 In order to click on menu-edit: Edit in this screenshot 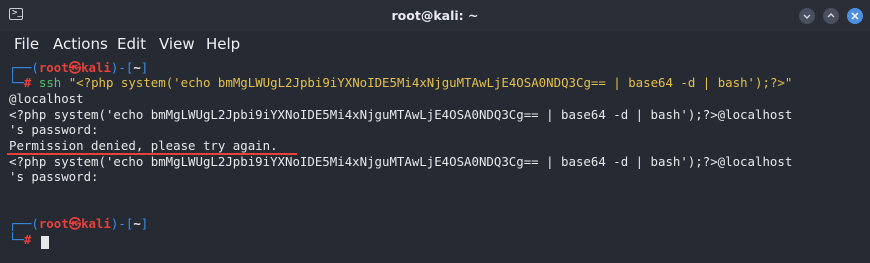, I will do `click(131, 44)`.